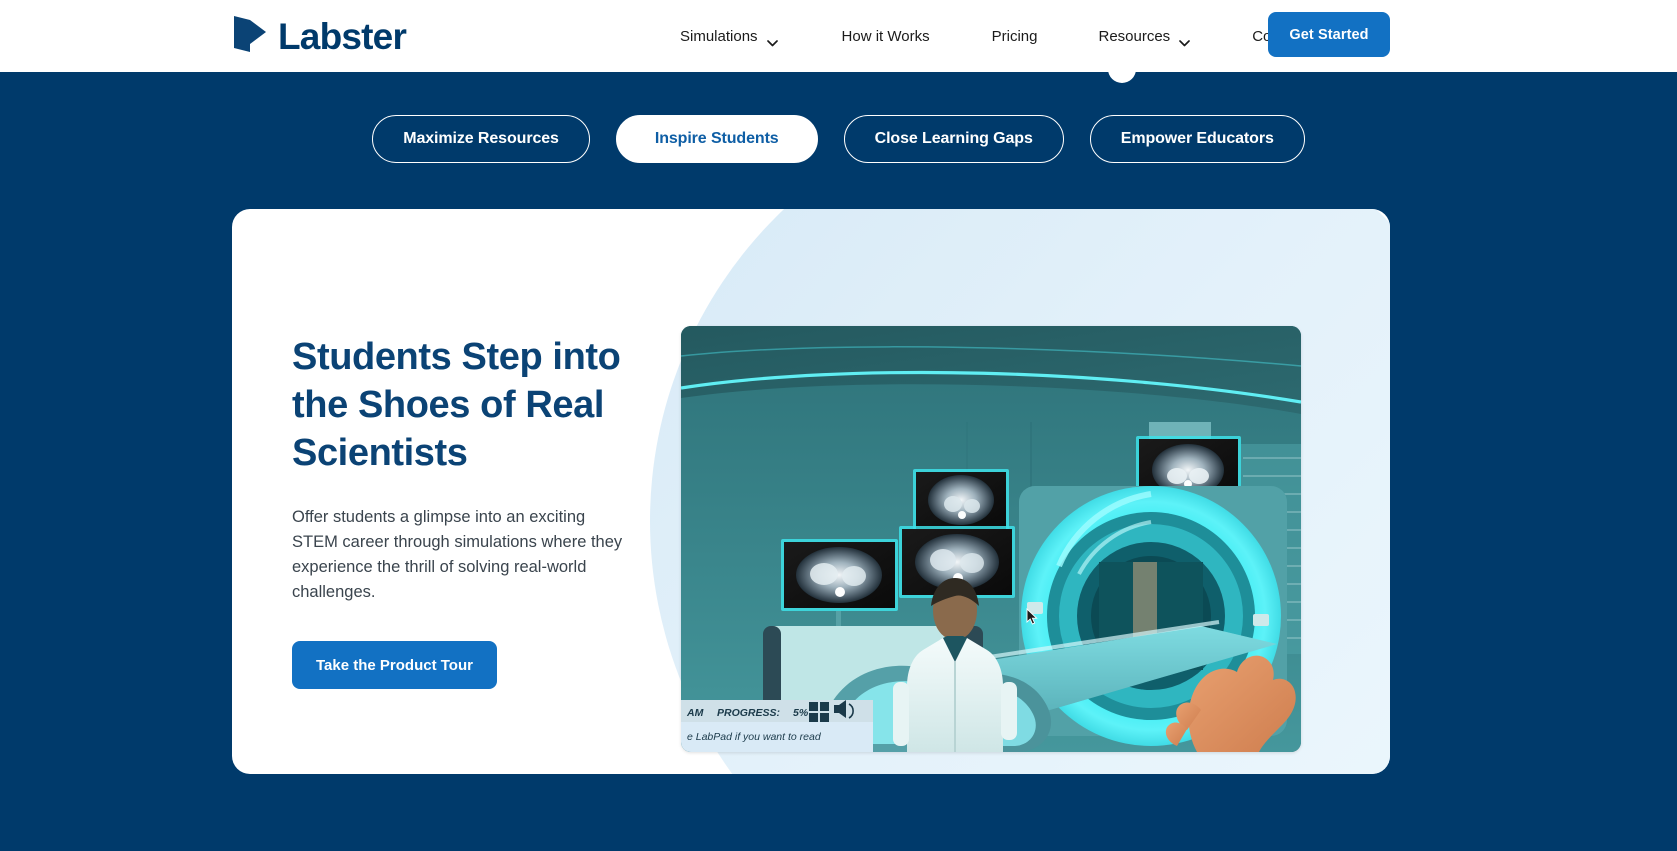 The image size is (1677, 851). What do you see at coordinates (754, 737) in the screenshot?
I see `svg-text: e LabPad if you want to read` at bounding box center [754, 737].